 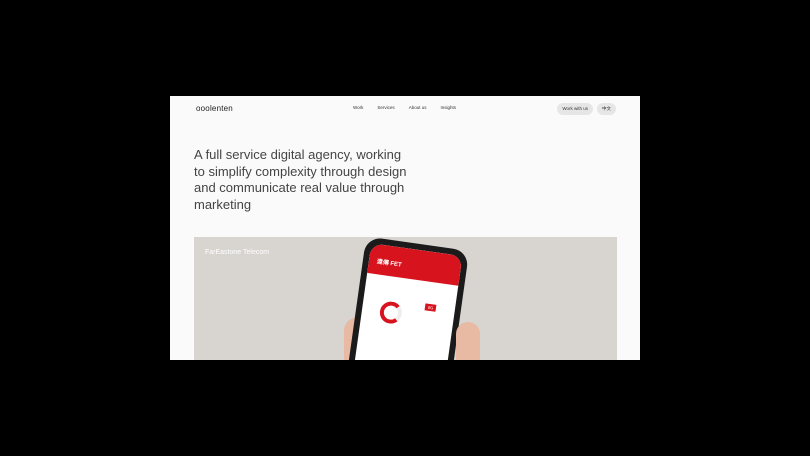 I want to click on work-with-us-button: Work with us, so click(x=575, y=109).